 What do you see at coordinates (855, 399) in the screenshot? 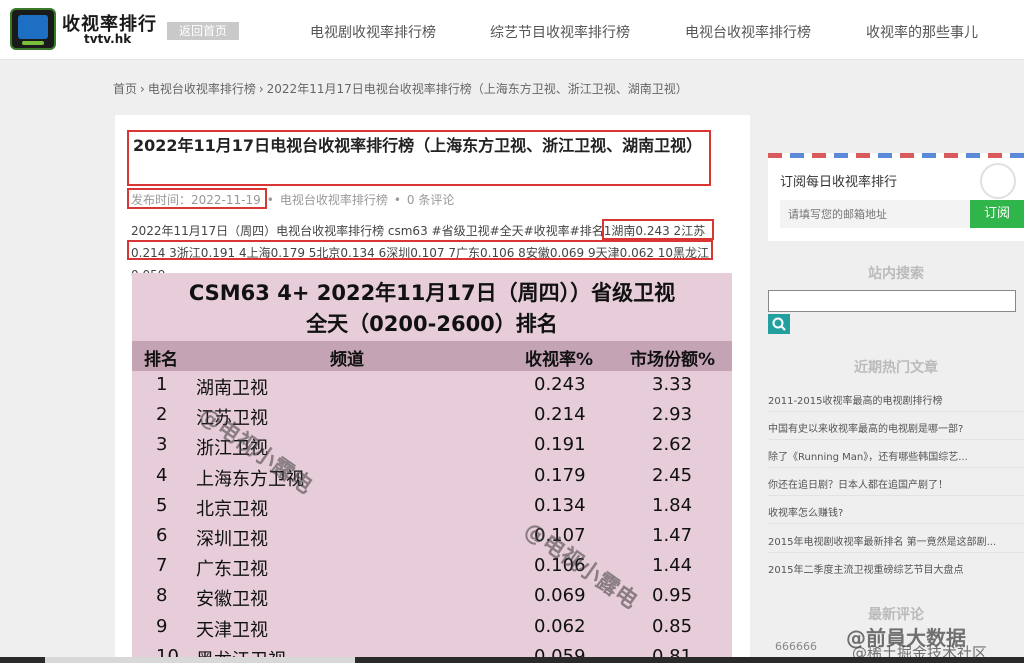
I see `hot-article-link: 2011-2015收视率最高的电视剧排行榜` at bounding box center [855, 399].